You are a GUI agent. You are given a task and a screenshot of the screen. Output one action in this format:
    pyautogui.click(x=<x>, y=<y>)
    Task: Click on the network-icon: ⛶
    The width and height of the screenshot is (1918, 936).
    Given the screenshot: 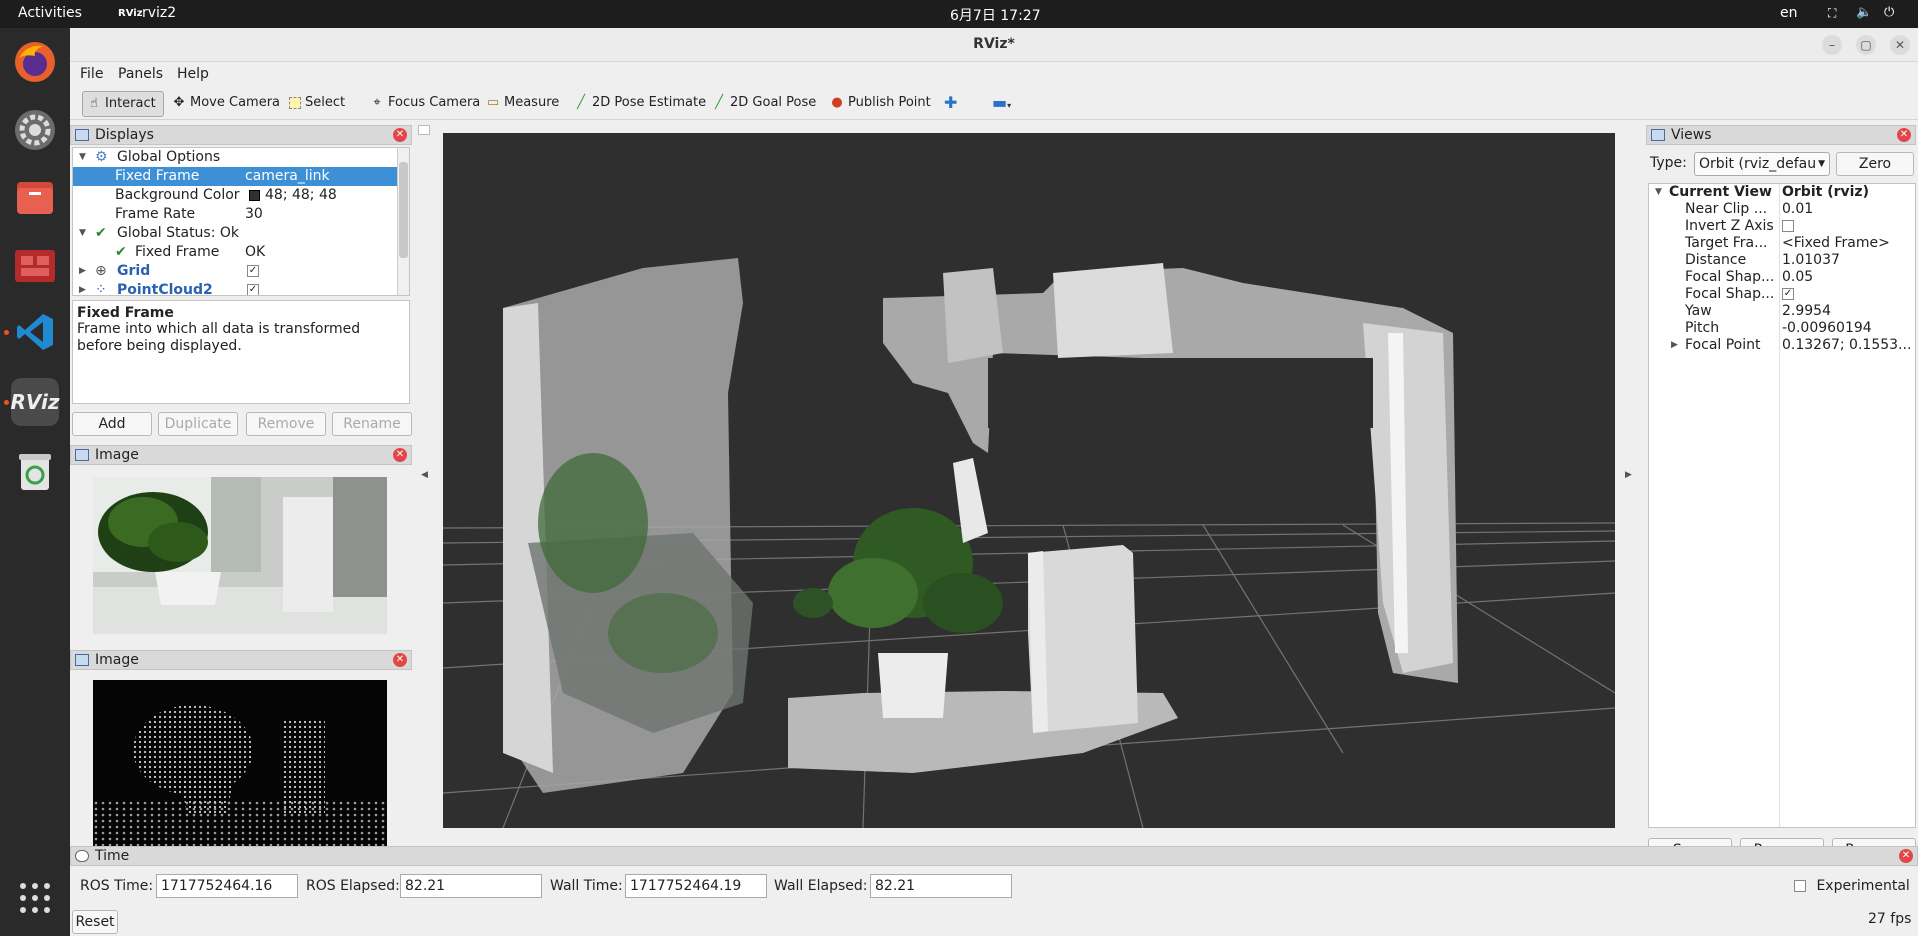 What is the action you would take?
    pyautogui.click(x=1832, y=13)
    